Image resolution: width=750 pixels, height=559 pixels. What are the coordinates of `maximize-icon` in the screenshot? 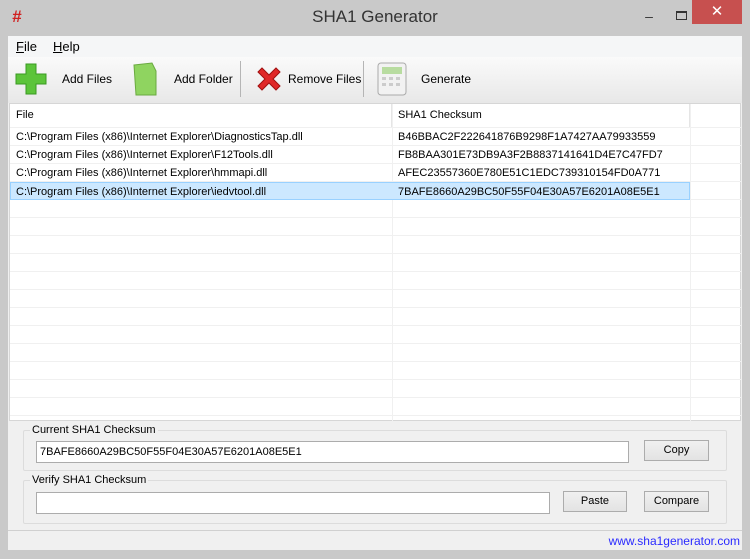 It's located at (681, 15).